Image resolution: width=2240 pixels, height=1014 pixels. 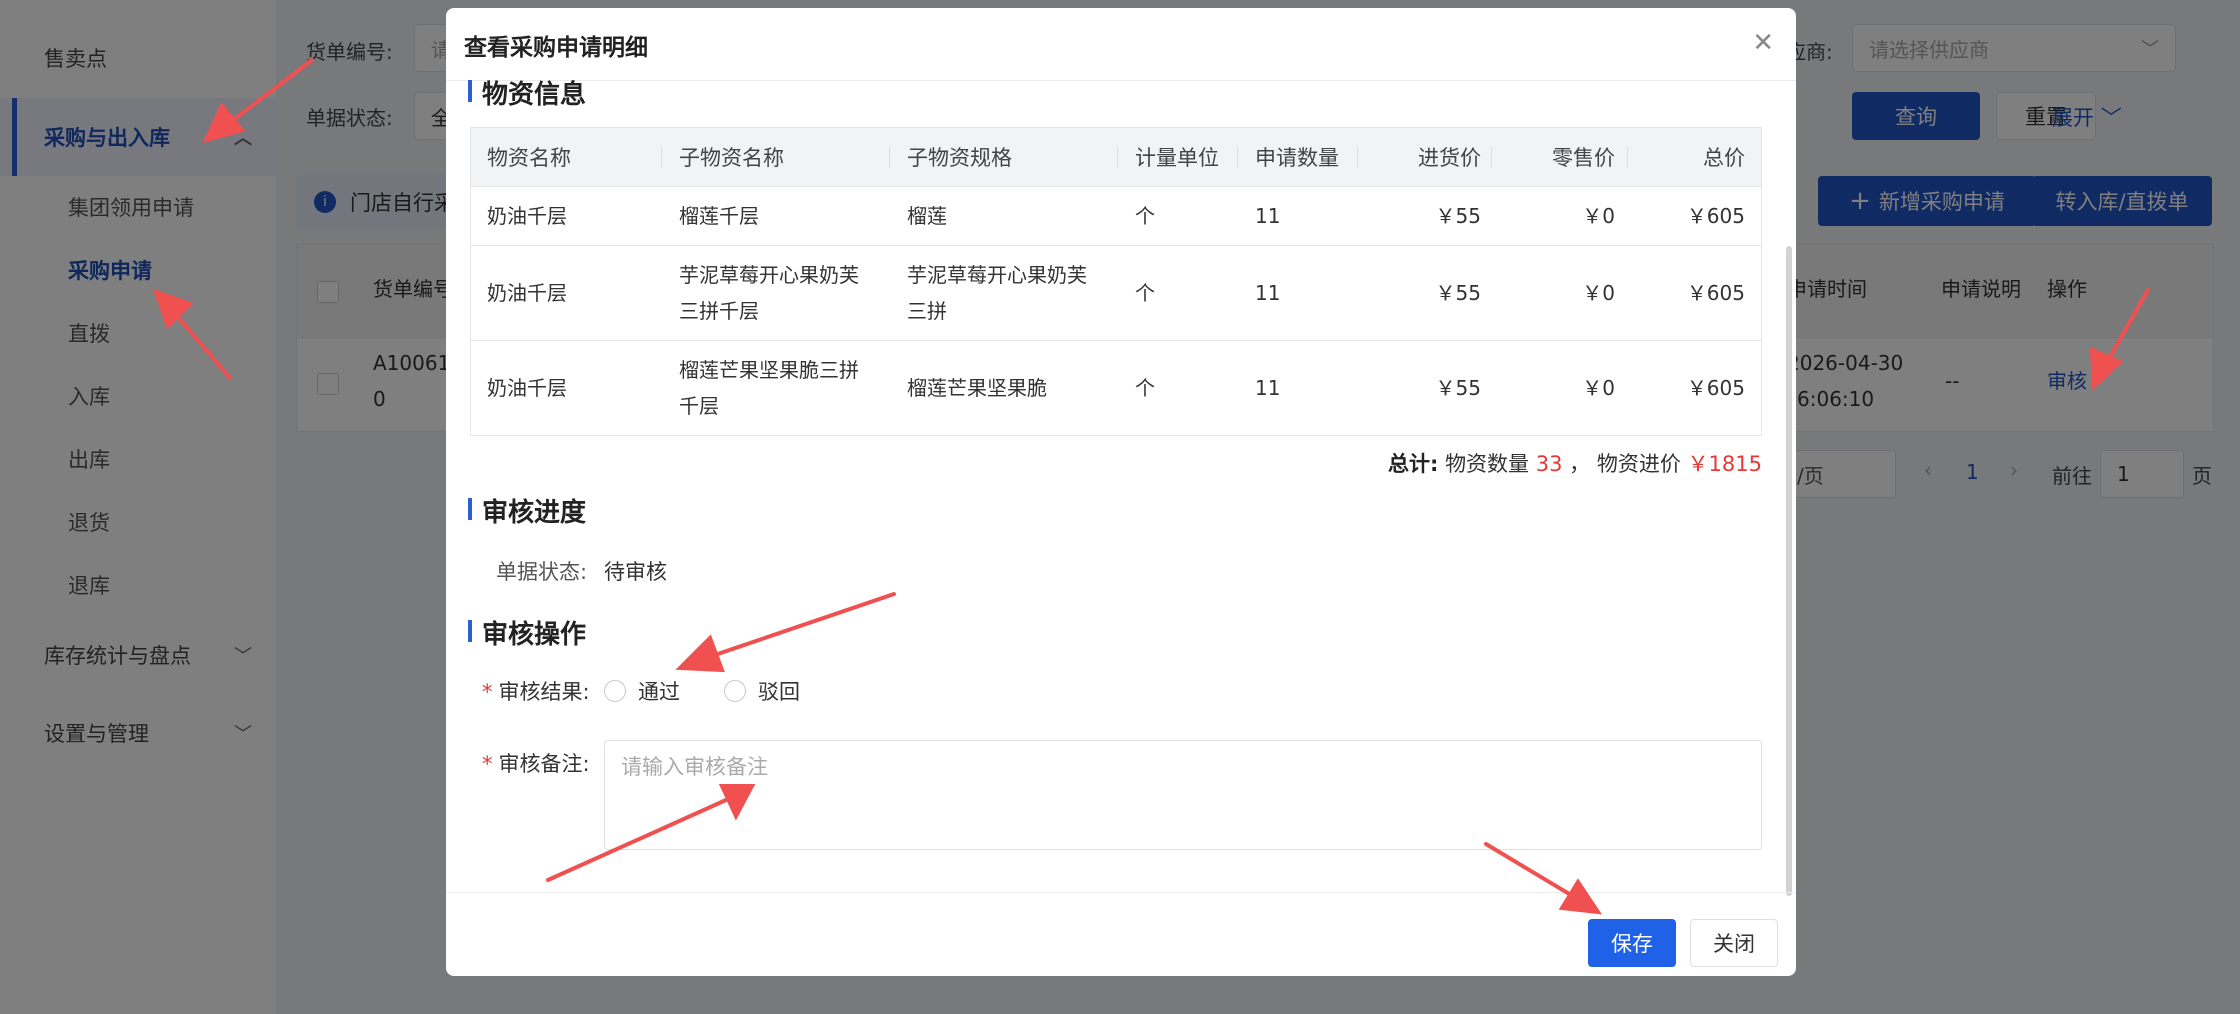 What do you see at coordinates (1763, 43) in the screenshot?
I see `close-icon: ✕` at bounding box center [1763, 43].